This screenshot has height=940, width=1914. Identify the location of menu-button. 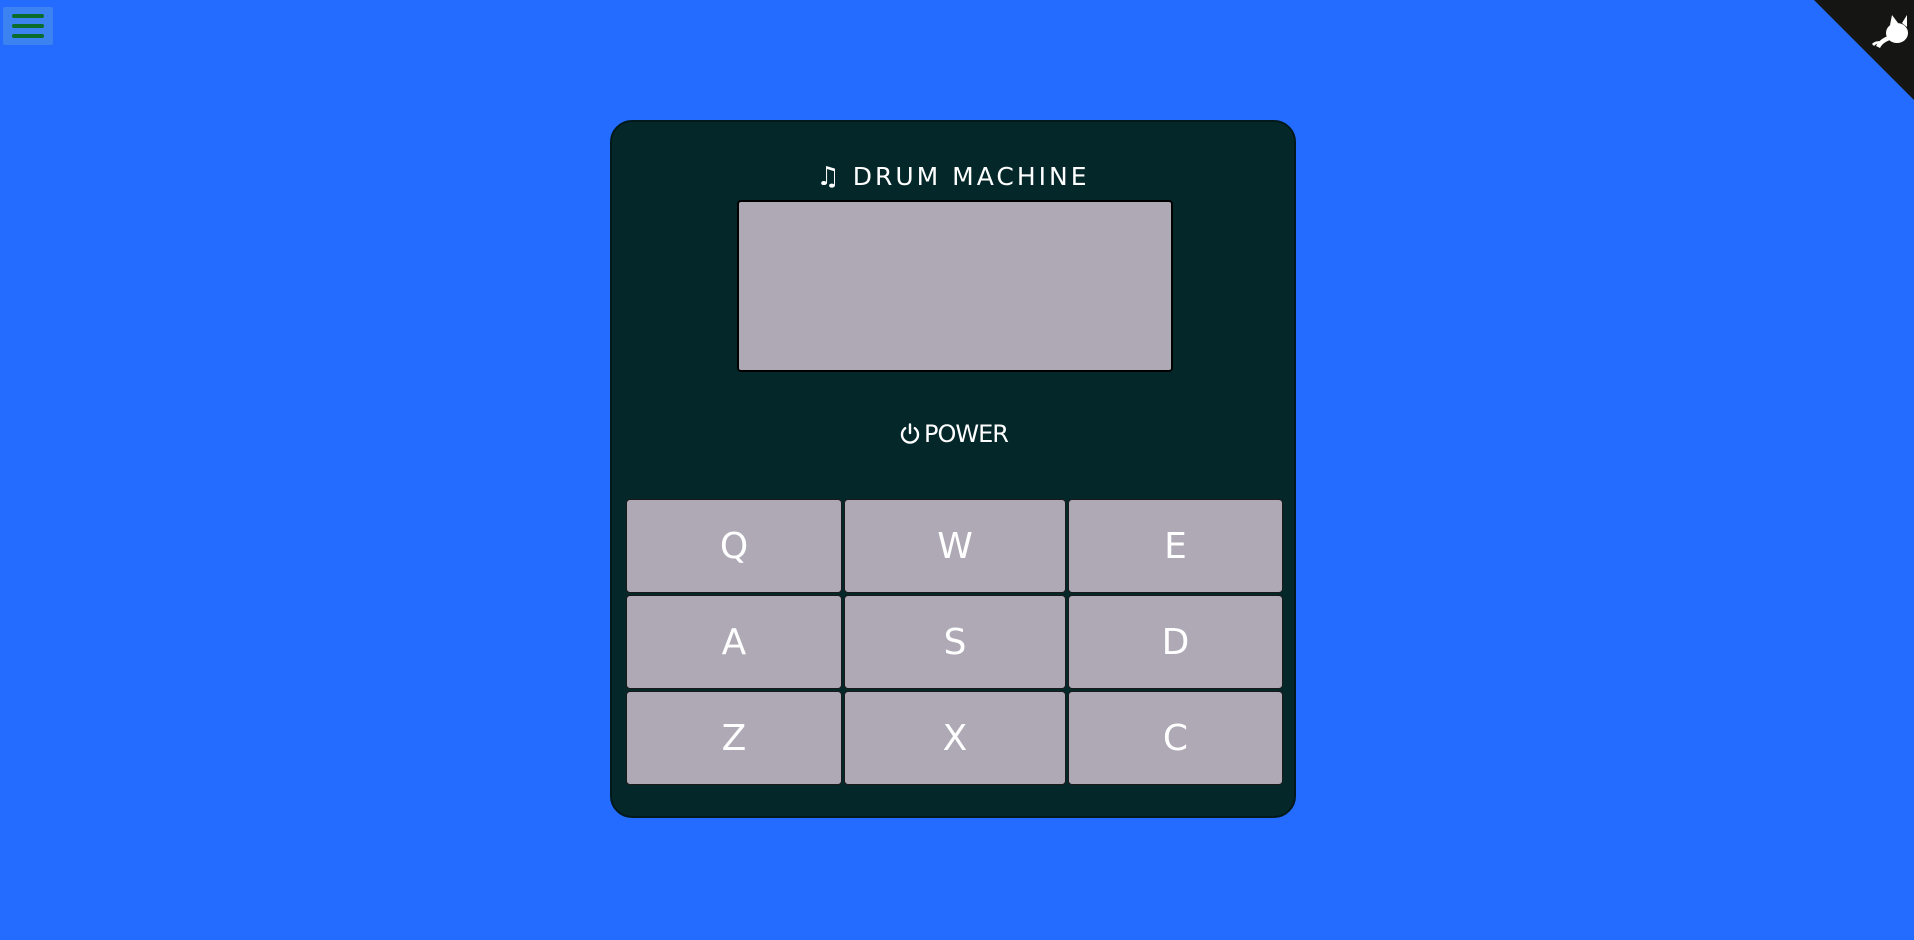
(28, 26).